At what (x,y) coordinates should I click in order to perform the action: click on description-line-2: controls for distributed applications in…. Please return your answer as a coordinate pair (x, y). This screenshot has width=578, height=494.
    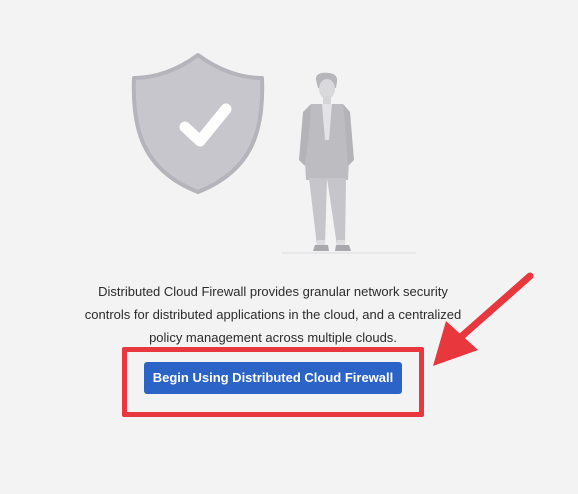
    Looking at the image, I should click on (273, 314).